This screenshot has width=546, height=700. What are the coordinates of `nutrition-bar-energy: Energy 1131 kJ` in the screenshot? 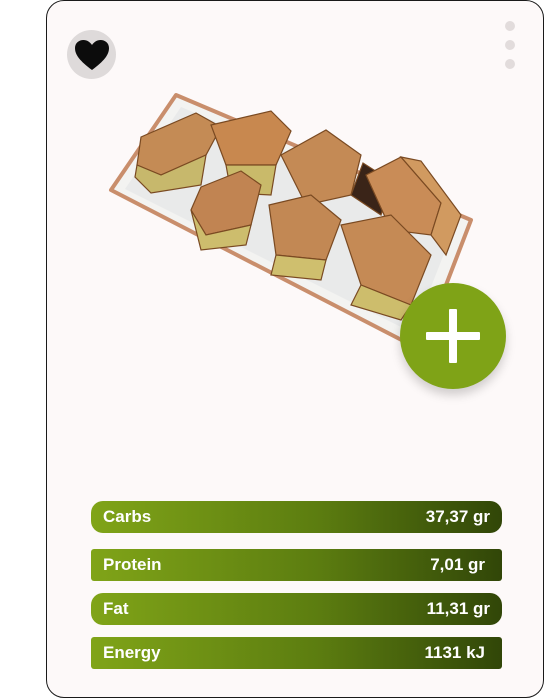 It's located at (296, 653).